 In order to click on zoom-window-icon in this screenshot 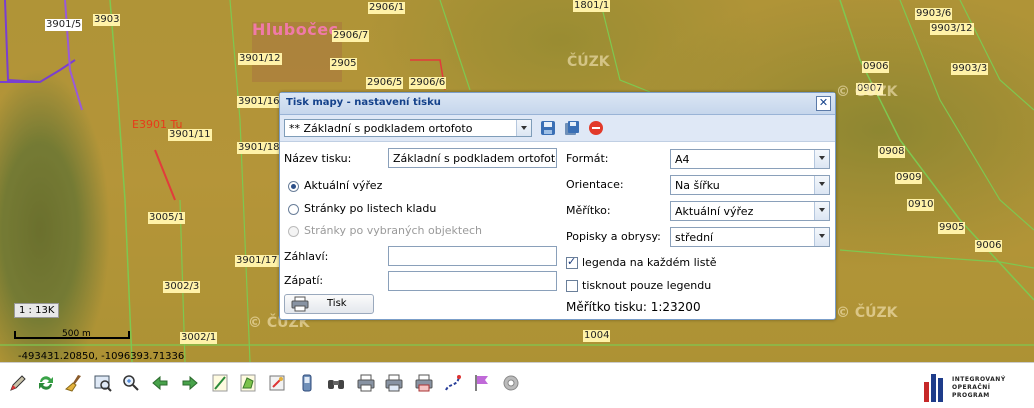, I will do `click(103, 383)`.